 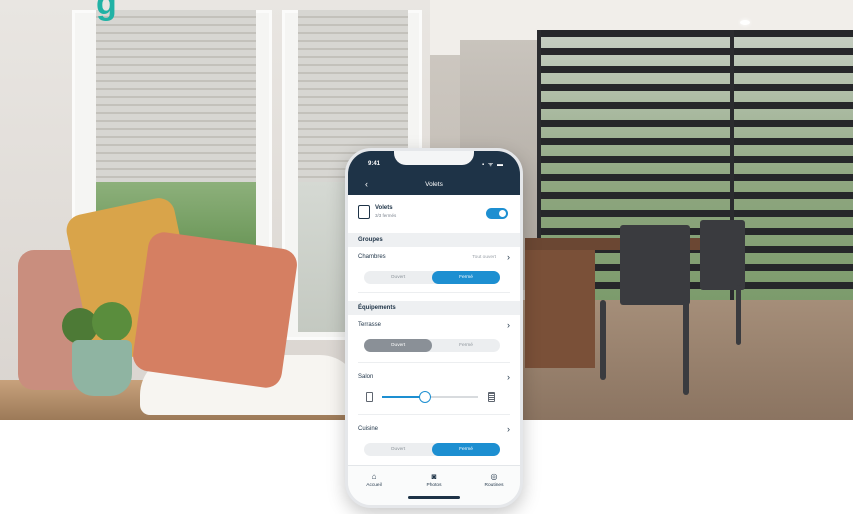 What do you see at coordinates (434, 240) in the screenshot?
I see `groups-heading: Groupes` at bounding box center [434, 240].